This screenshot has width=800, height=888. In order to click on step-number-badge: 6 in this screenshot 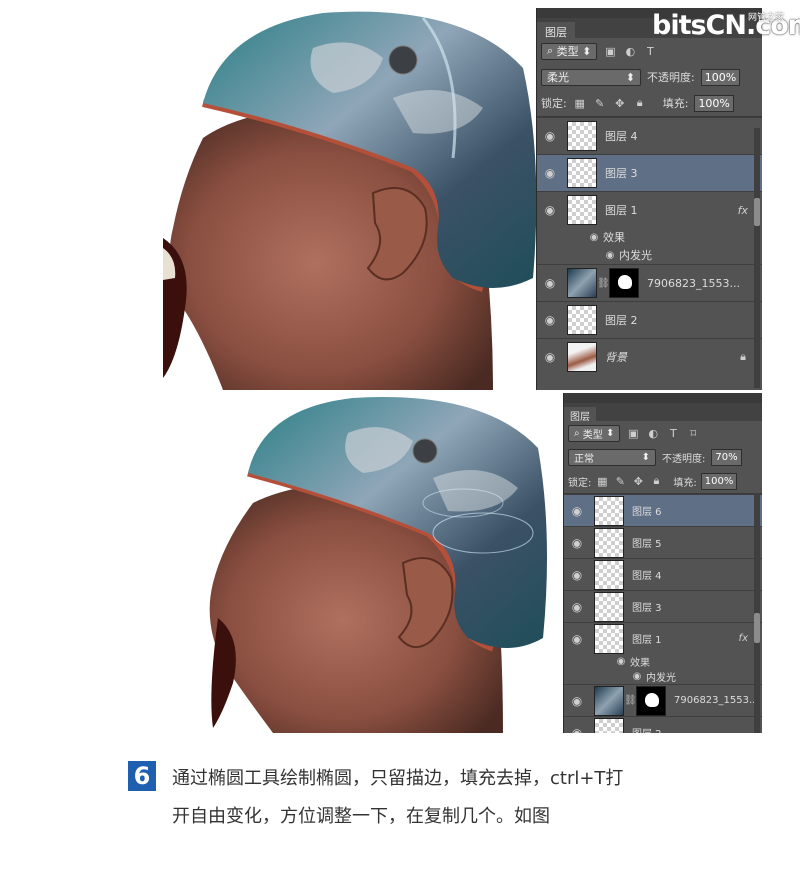, I will do `click(142, 776)`.